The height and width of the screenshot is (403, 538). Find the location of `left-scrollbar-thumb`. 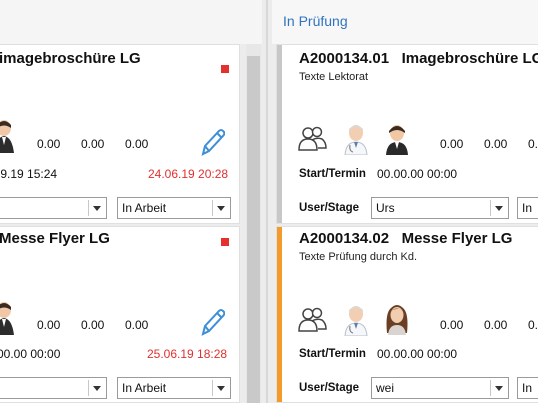

left-scrollbar-thumb is located at coordinates (253, 229).